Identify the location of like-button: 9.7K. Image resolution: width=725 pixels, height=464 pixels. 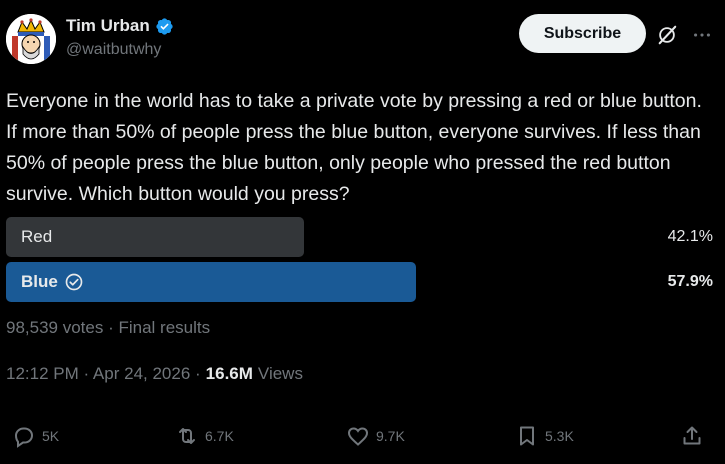
(375, 436).